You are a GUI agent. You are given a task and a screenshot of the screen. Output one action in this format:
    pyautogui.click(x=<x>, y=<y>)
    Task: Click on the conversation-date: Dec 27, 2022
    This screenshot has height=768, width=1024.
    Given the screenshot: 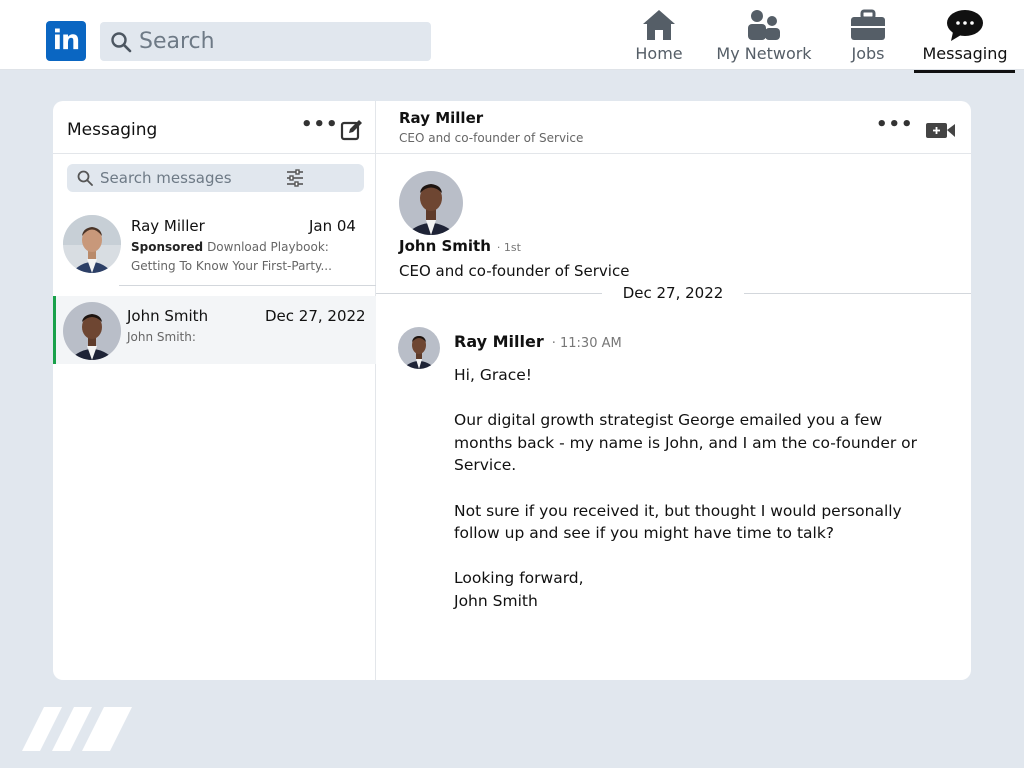 What is the action you would take?
    pyautogui.click(x=315, y=316)
    